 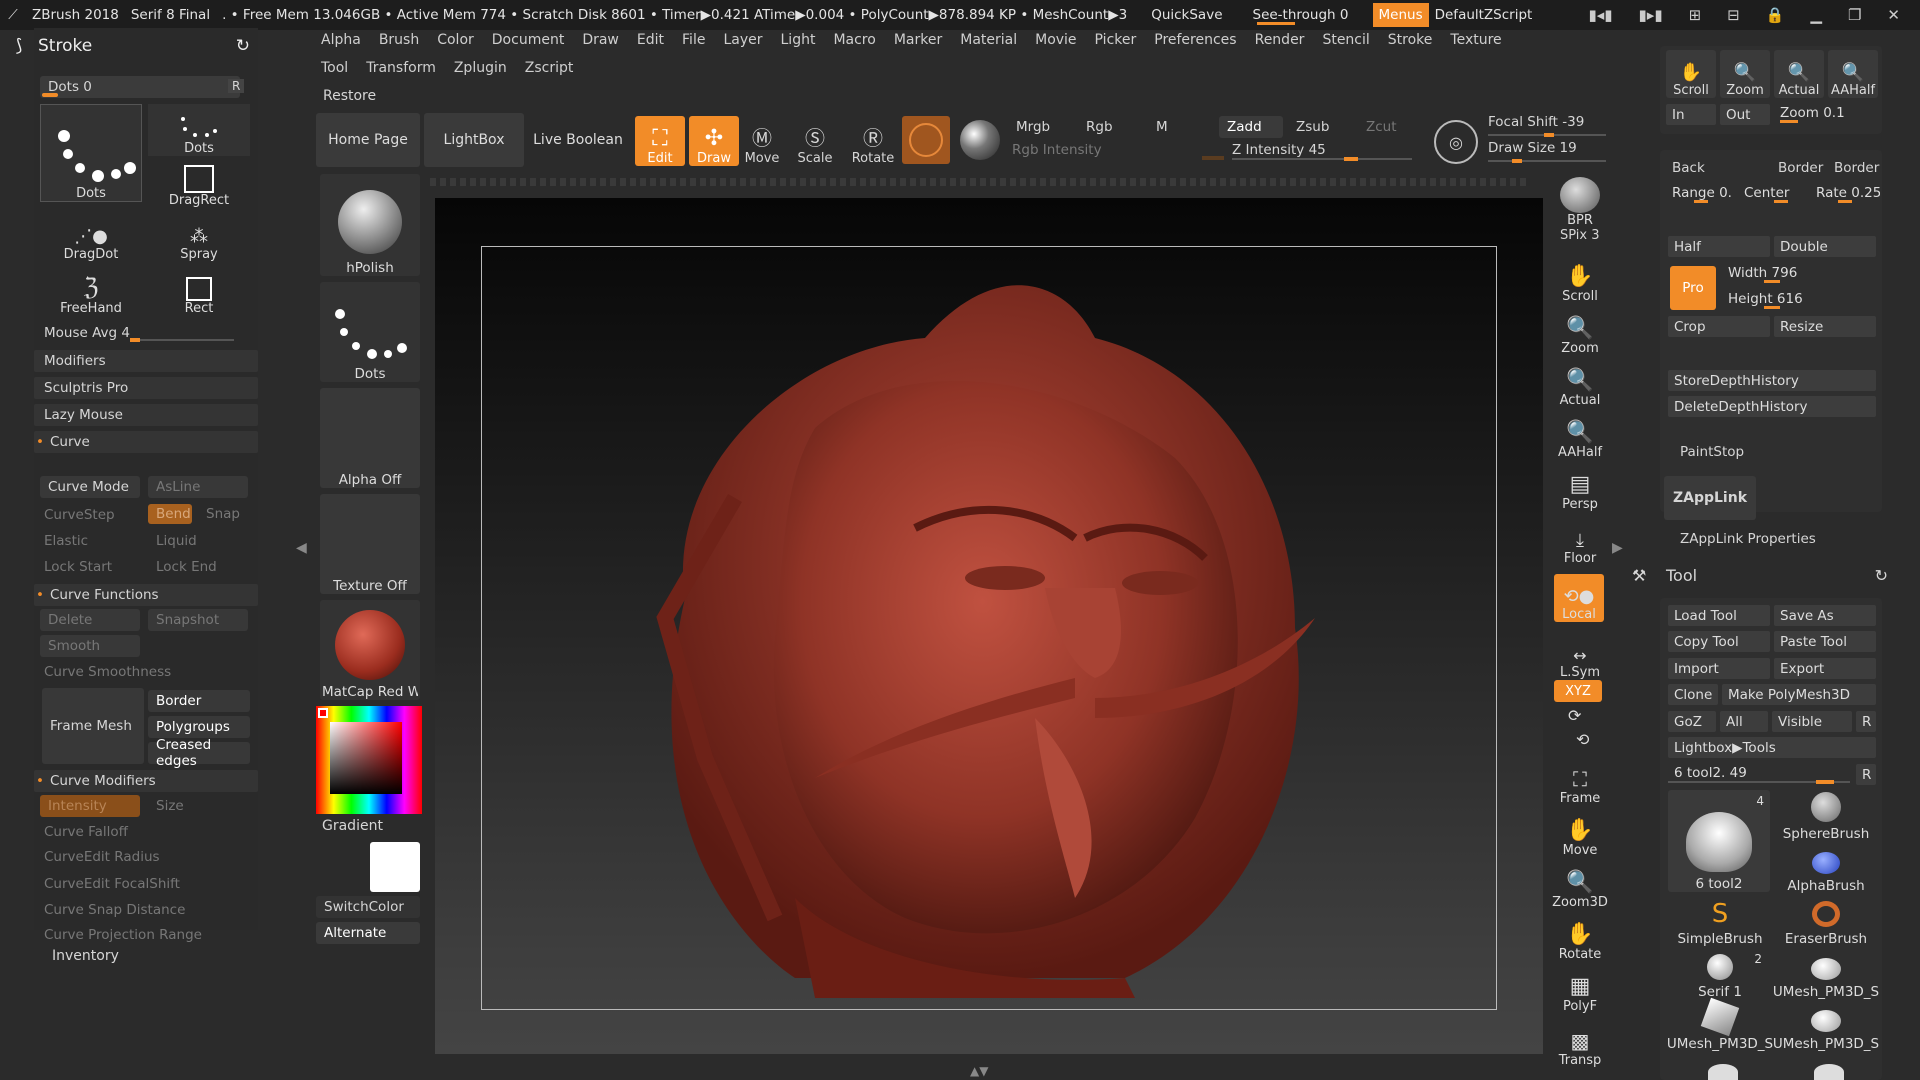 I want to click on quicksave-button: QuickSave, so click(x=1186, y=15).